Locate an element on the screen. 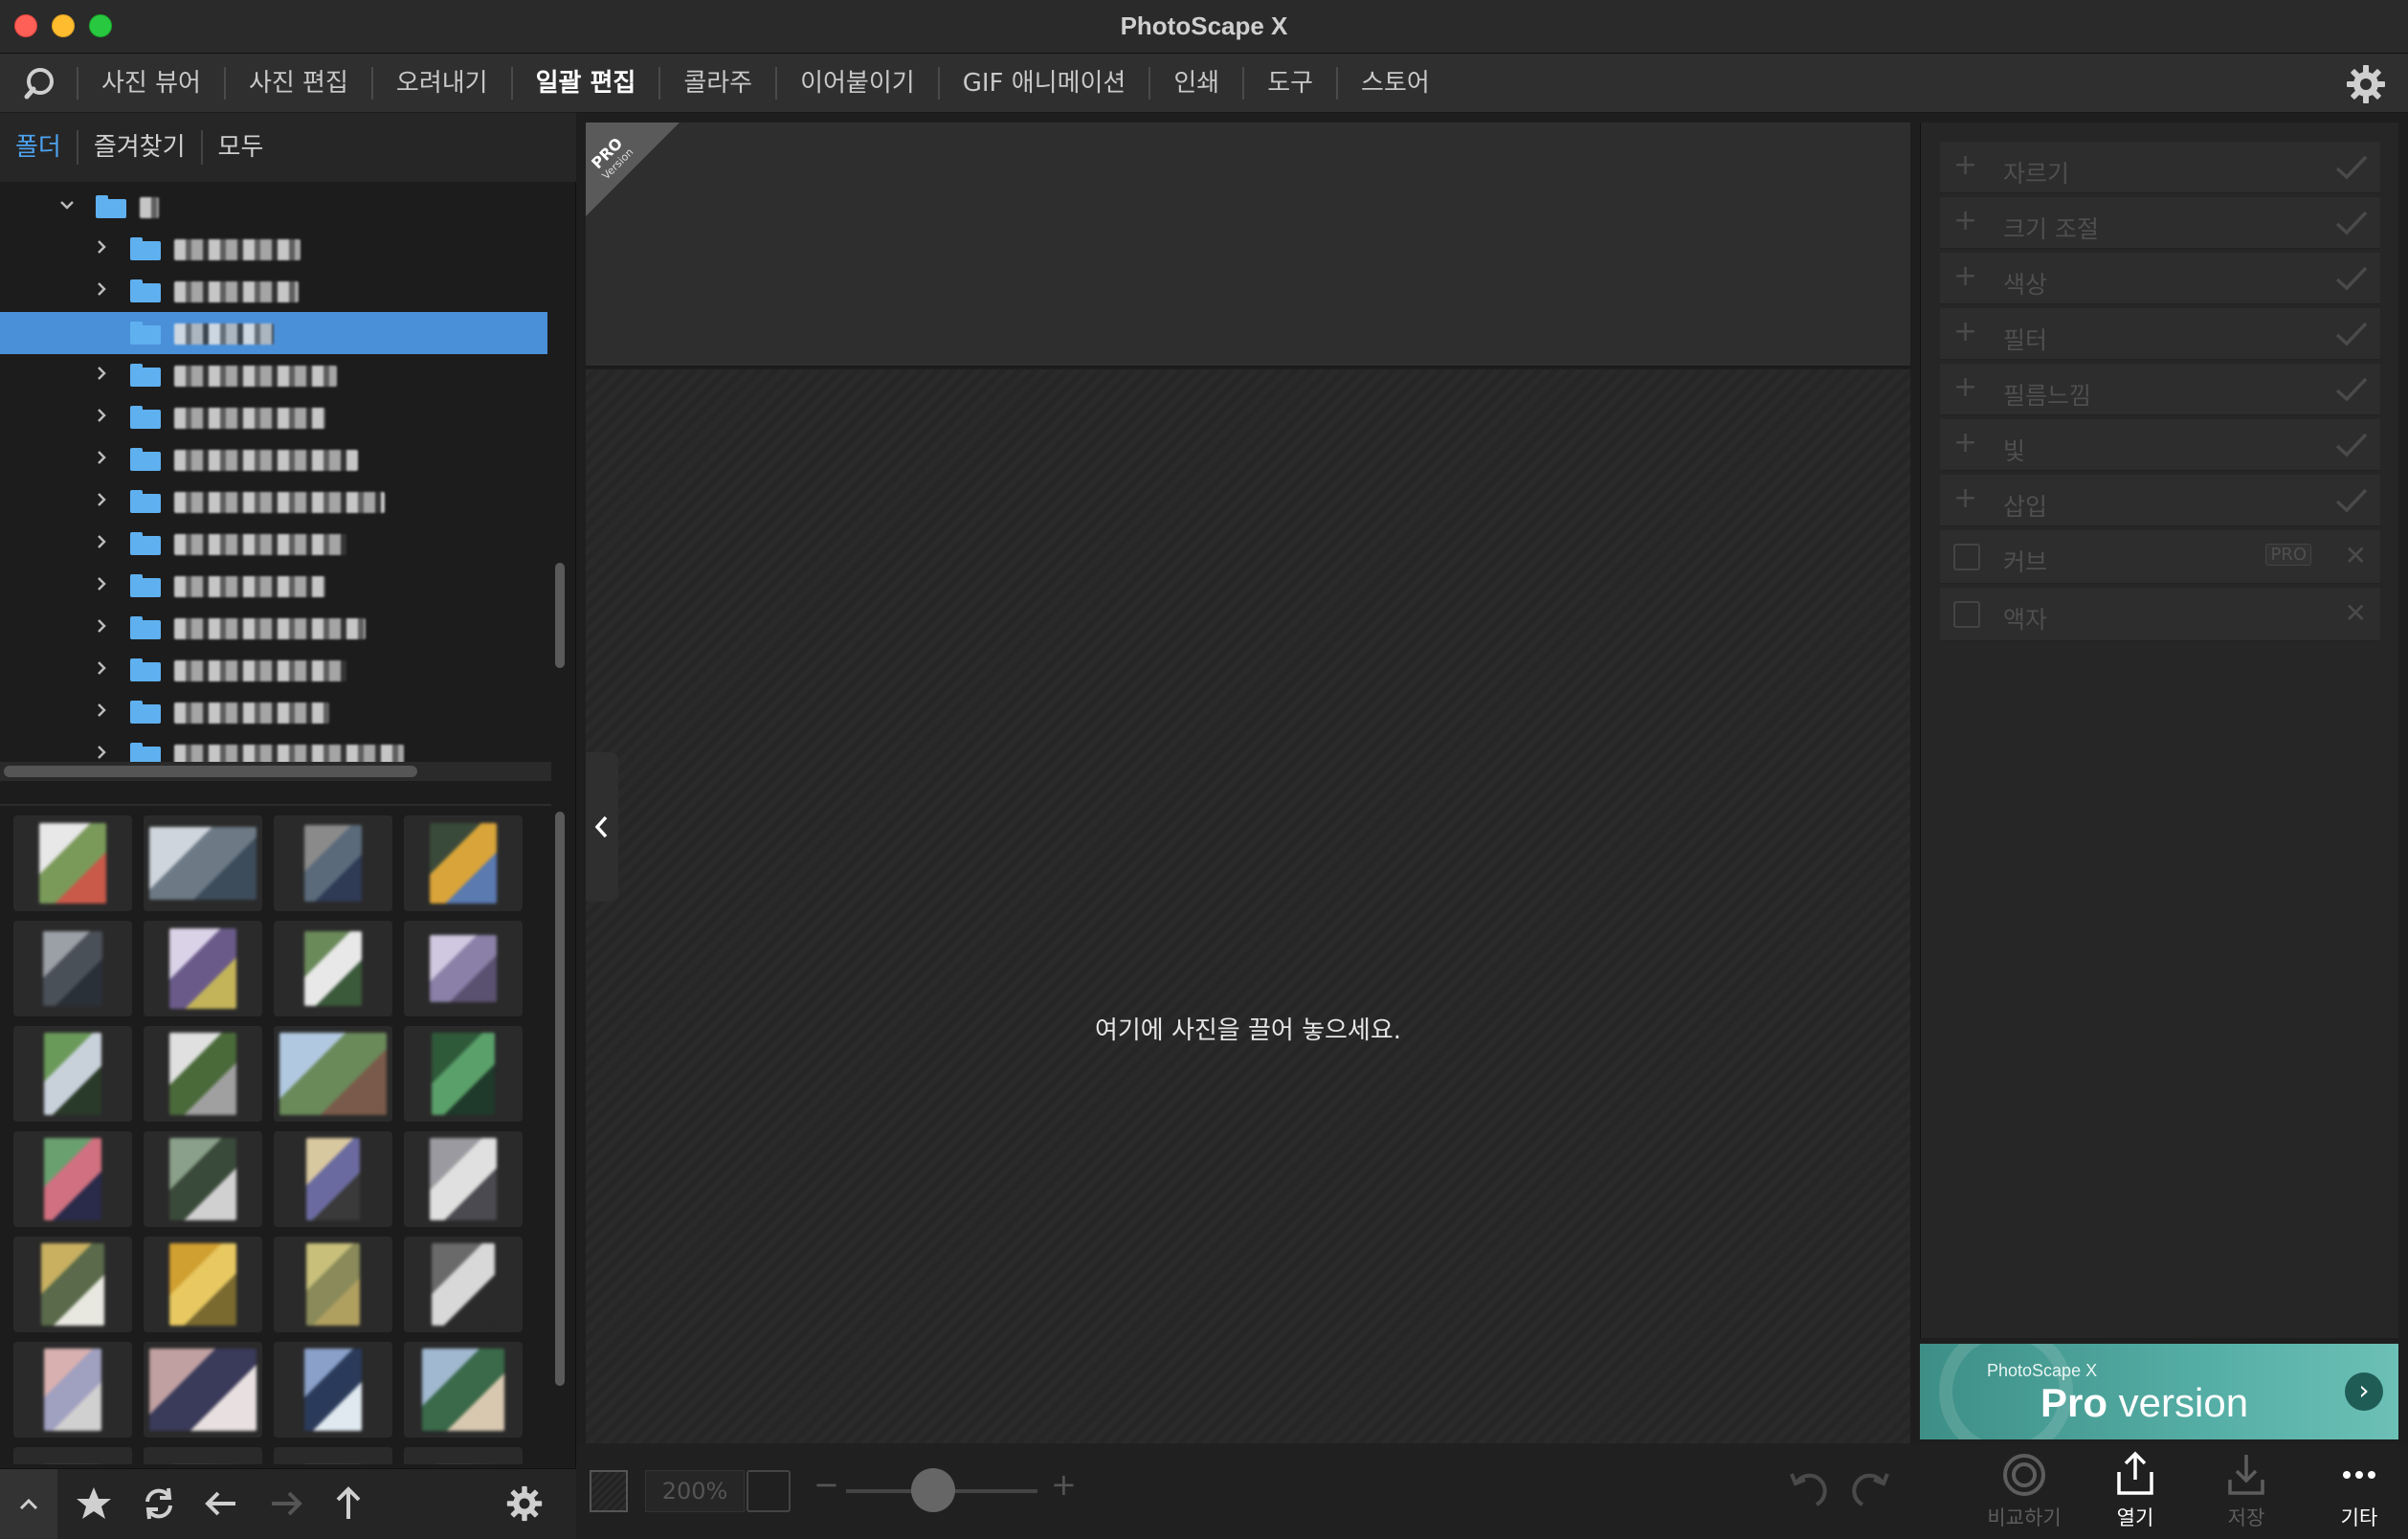 Image resolution: width=2408 pixels, height=1539 pixels. nav-tab: 콜라주 is located at coordinates (716, 83).